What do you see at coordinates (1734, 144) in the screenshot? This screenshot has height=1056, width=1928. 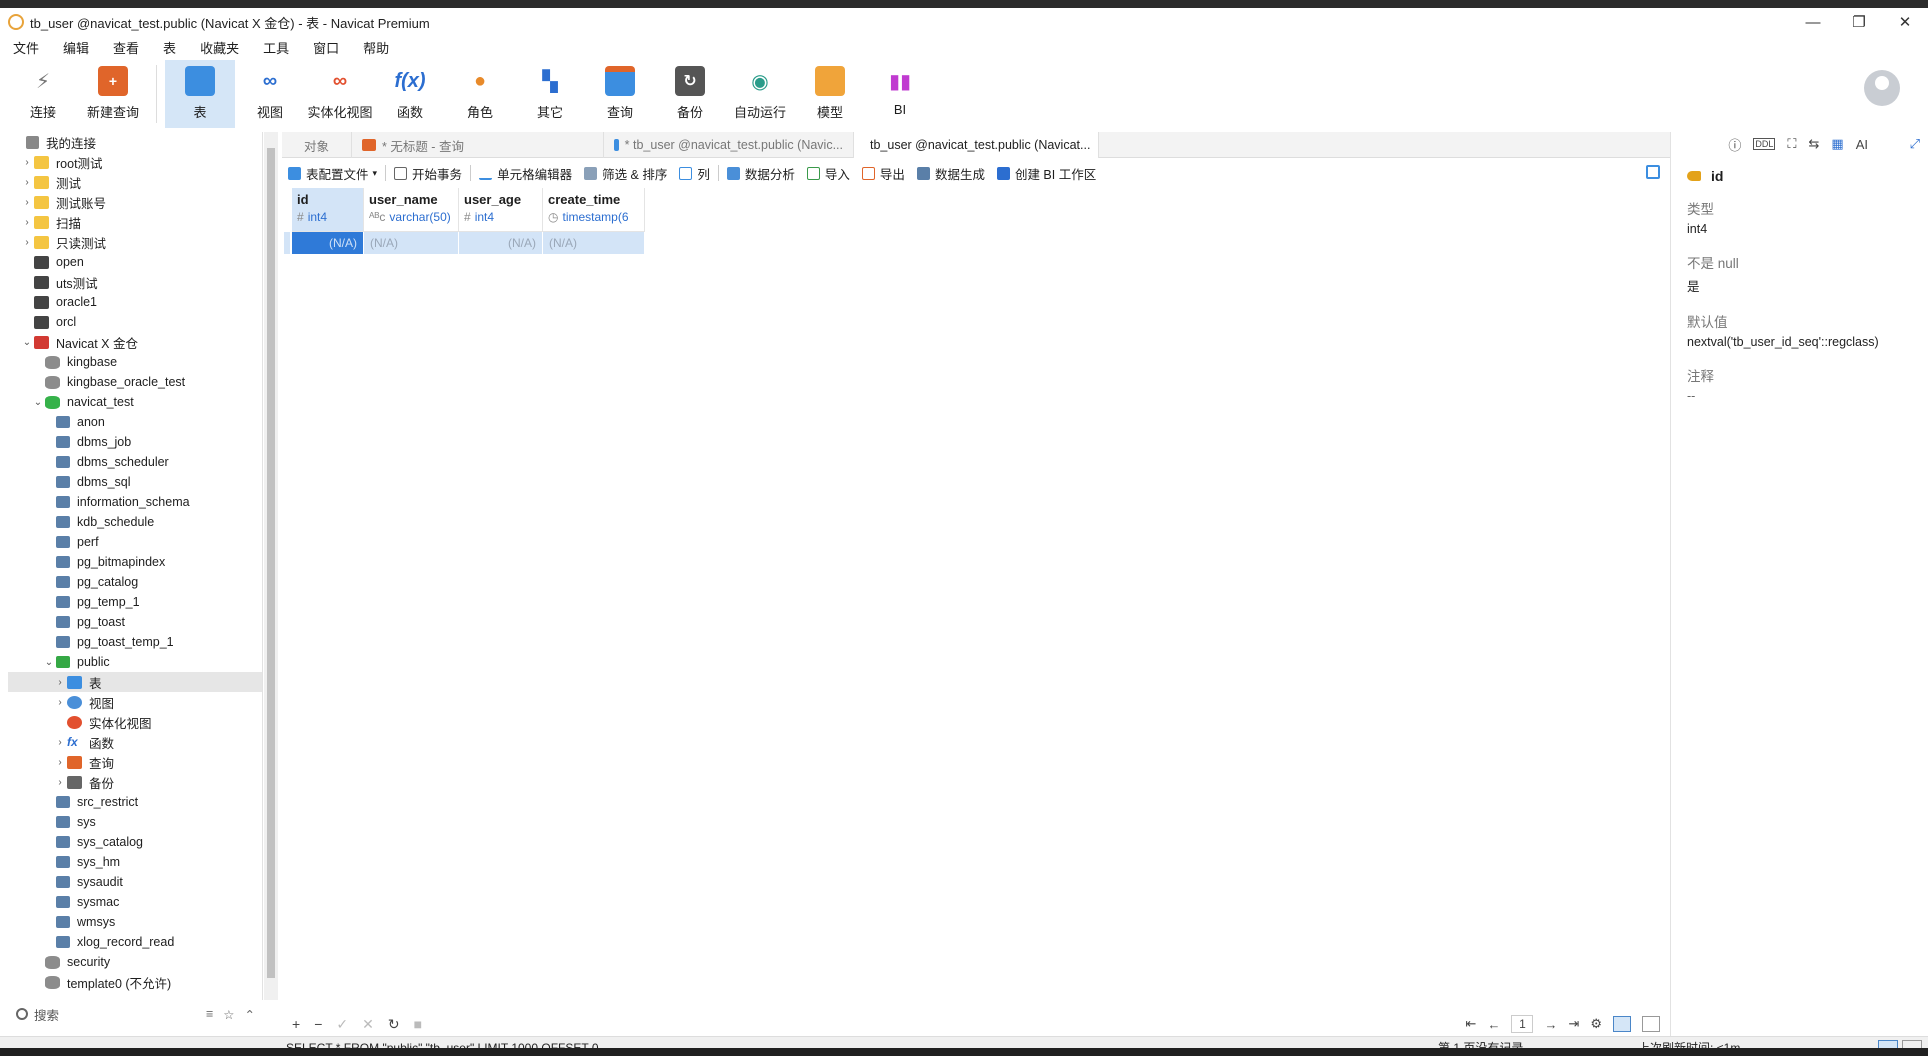 I see `info-icon: ⓘ` at bounding box center [1734, 144].